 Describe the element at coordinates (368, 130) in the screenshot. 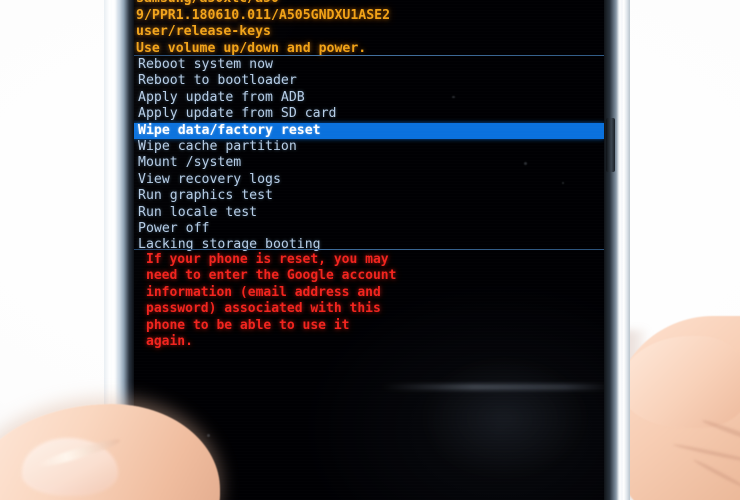

I see `menu-item-wipe-data-factory-reset: Wipe data/factory reset` at that location.